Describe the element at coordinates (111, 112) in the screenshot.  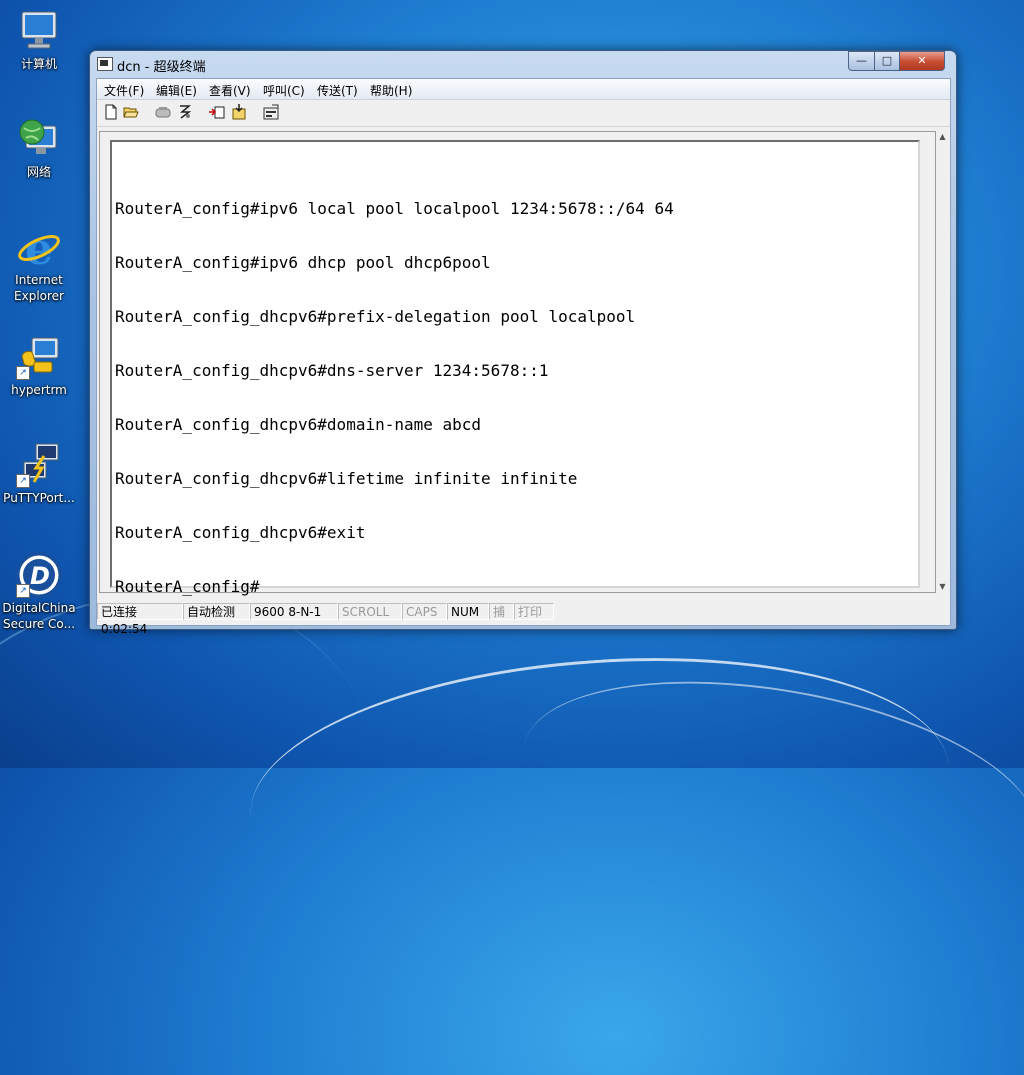
I see `new-icon` at that location.